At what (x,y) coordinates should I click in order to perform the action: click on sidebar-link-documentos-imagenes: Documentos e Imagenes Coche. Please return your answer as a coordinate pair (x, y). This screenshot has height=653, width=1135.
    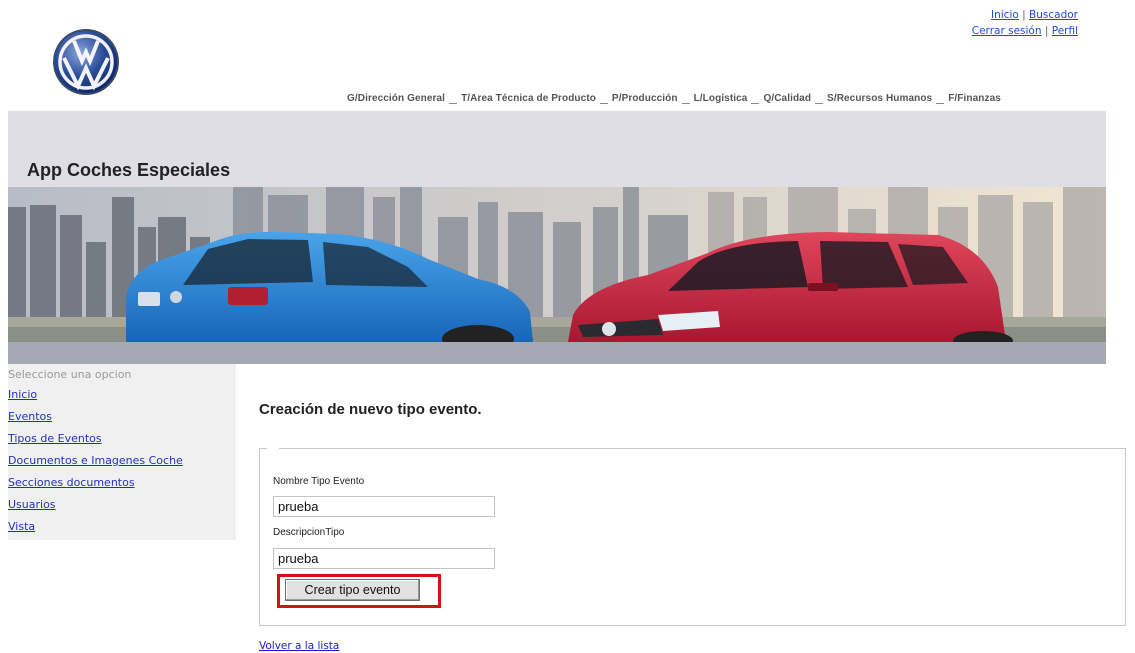
    Looking at the image, I should click on (95, 460).